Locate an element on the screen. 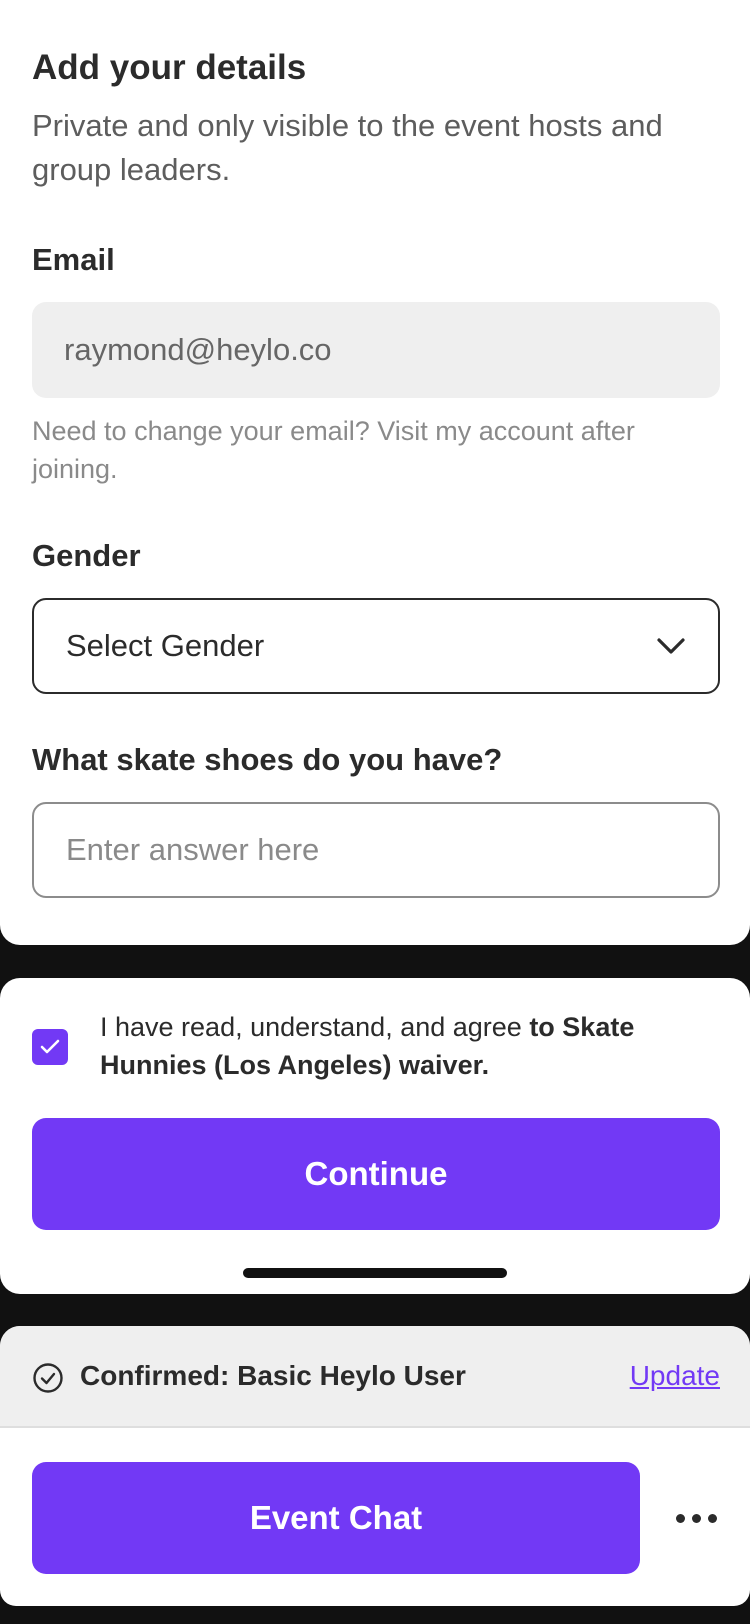 The height and width of the screenshot is (1624, 750). checkmark-icon is located at coordinates (50, 1046).